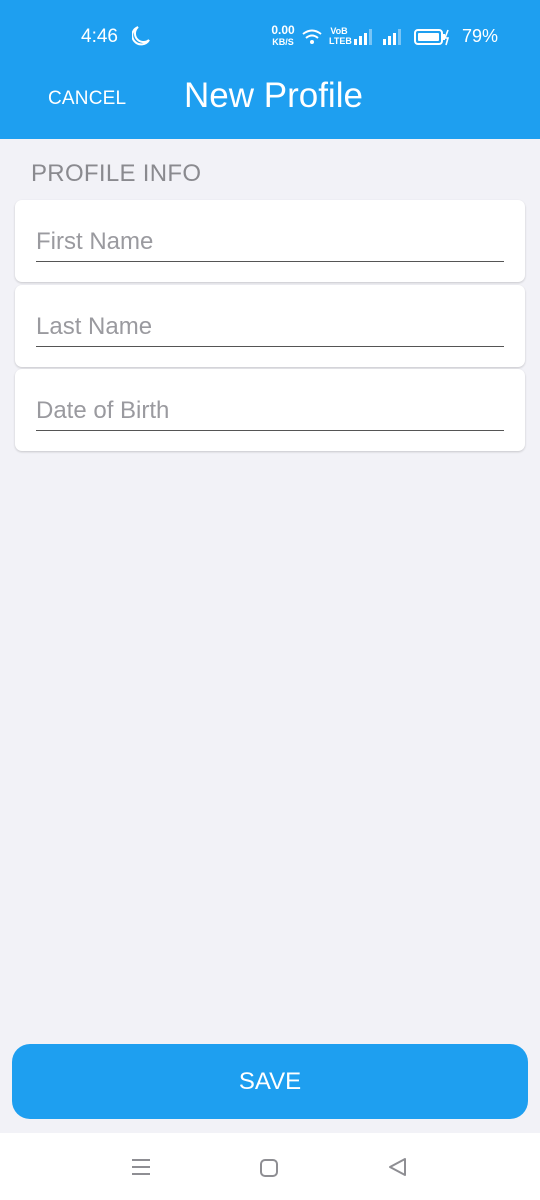 Image resolution: width=540 pixels, height=1200 pixels. Describe the element at coordinates (283, 42) in the screenshot. I see `network-speed-unit: KB/S` at that location.